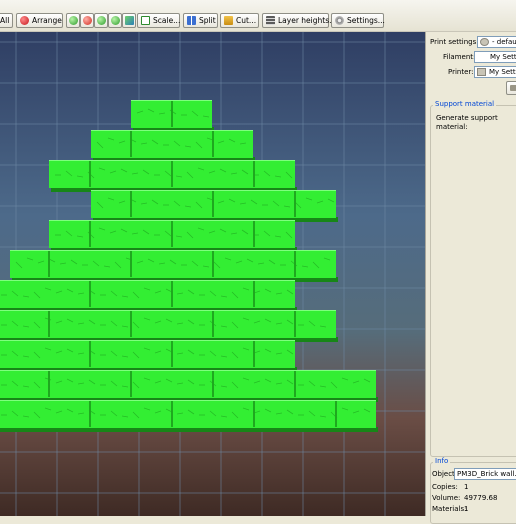 The width and height of the screenshot is (516, 524). I want to click on scale-icon, so click(145, 20).